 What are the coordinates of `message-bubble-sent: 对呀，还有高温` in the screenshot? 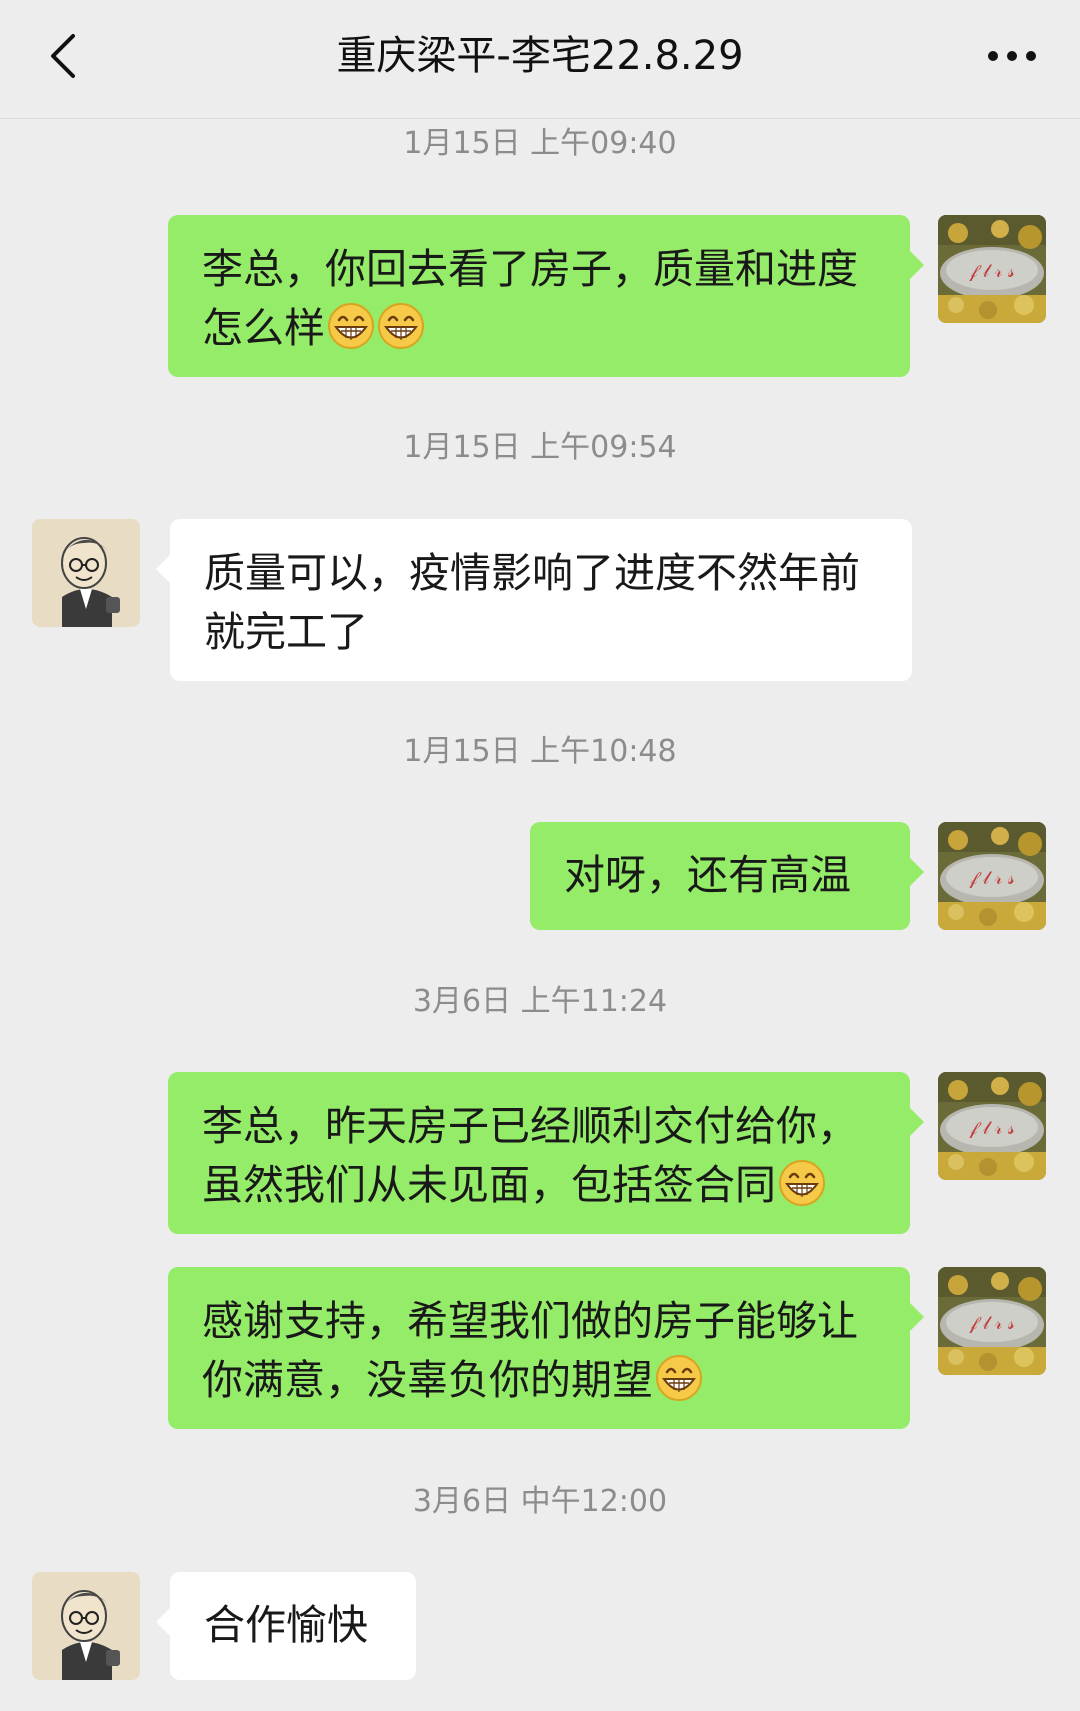 It's located at (727, 876).